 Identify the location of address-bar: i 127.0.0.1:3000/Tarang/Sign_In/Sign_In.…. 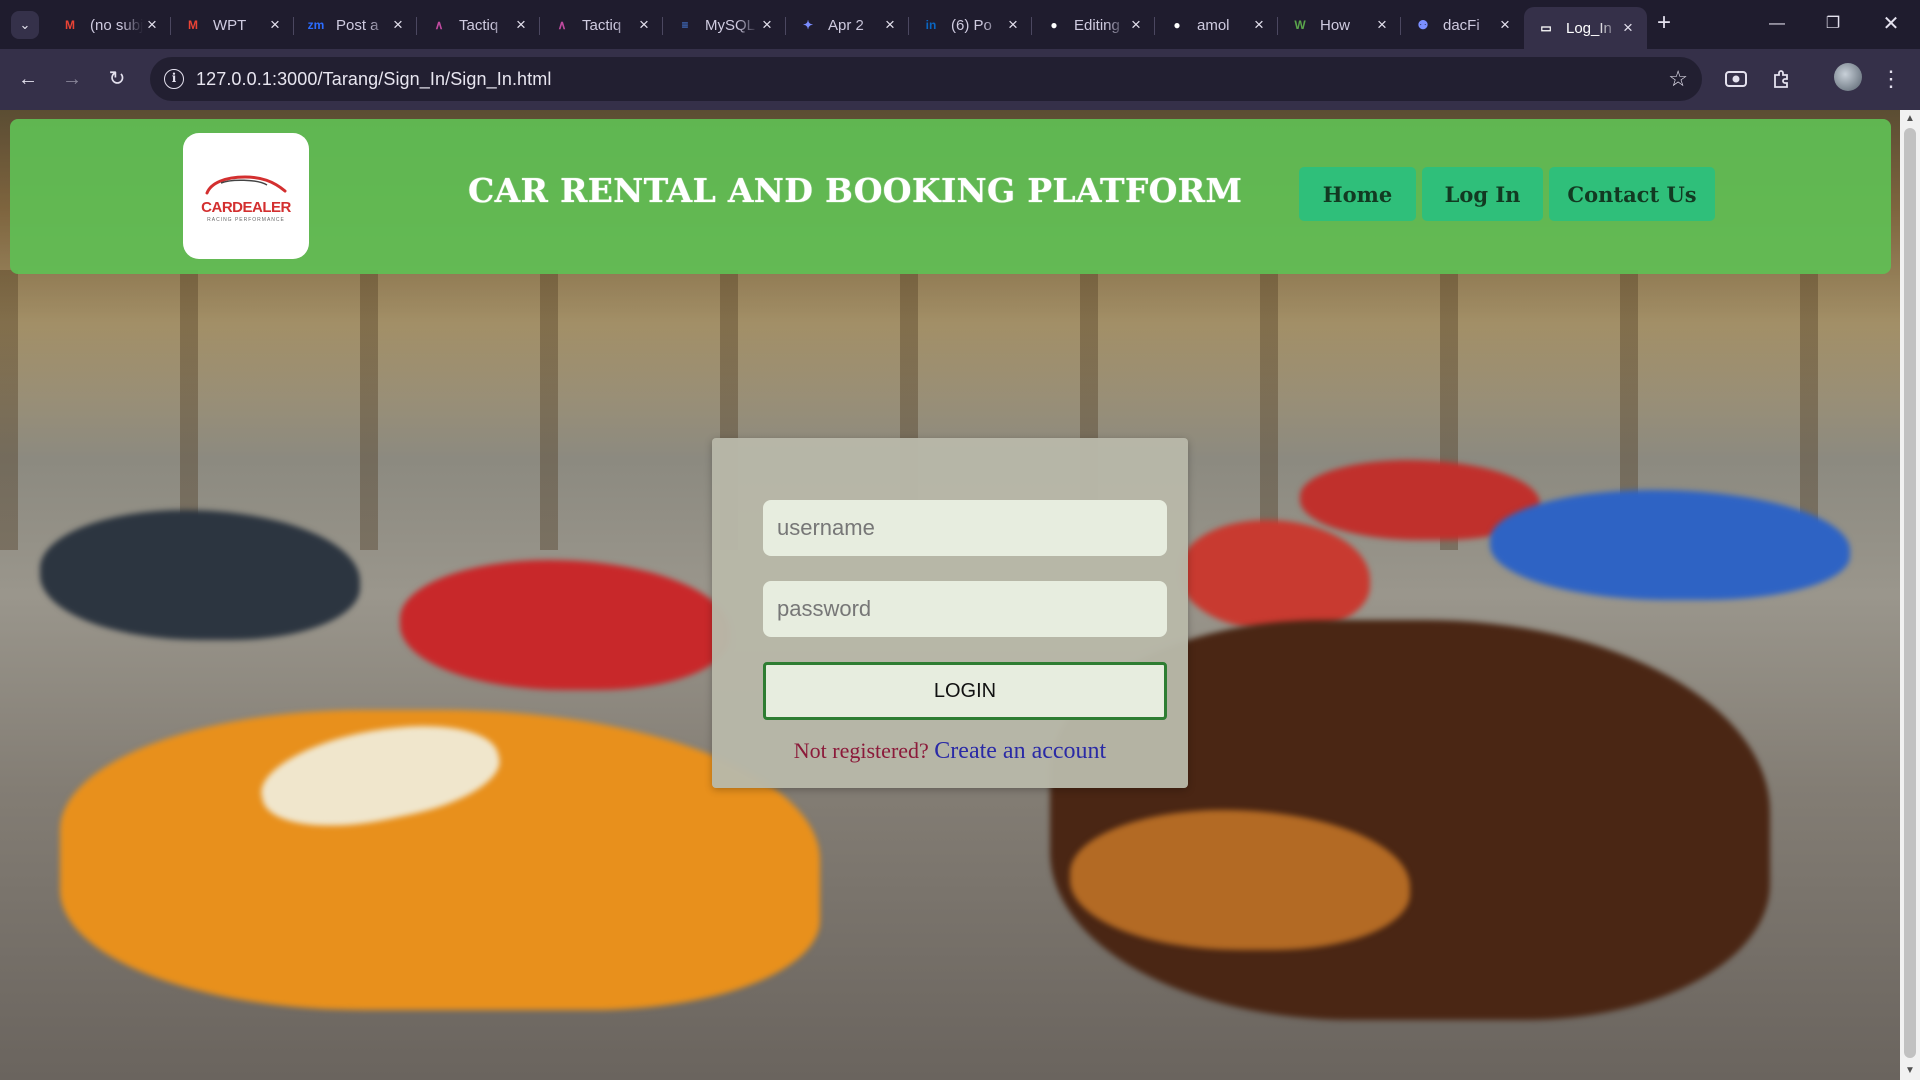
(926, 79).